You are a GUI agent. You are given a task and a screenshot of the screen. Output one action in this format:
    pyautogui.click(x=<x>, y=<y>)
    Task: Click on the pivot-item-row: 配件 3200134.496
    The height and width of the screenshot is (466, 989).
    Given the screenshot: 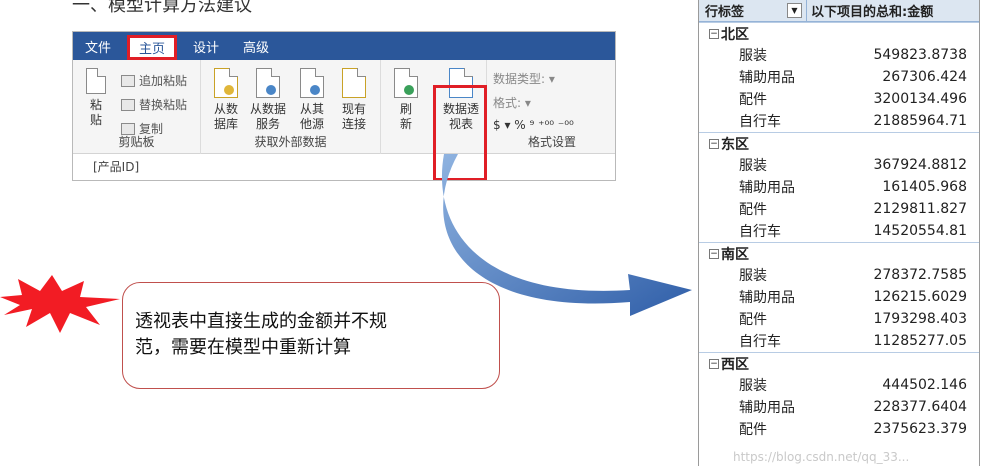 What is the action you would take?
    pyautogui.click(x=839, y=99)
    